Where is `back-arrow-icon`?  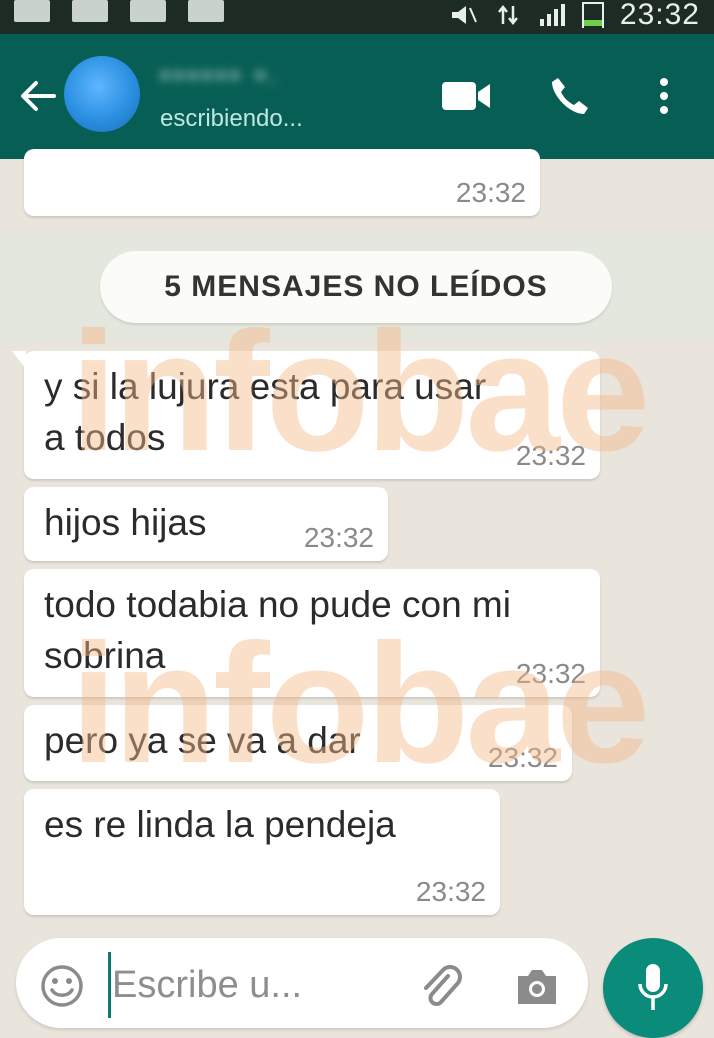
back-arrow-icon is located at coordinates (37, 96).